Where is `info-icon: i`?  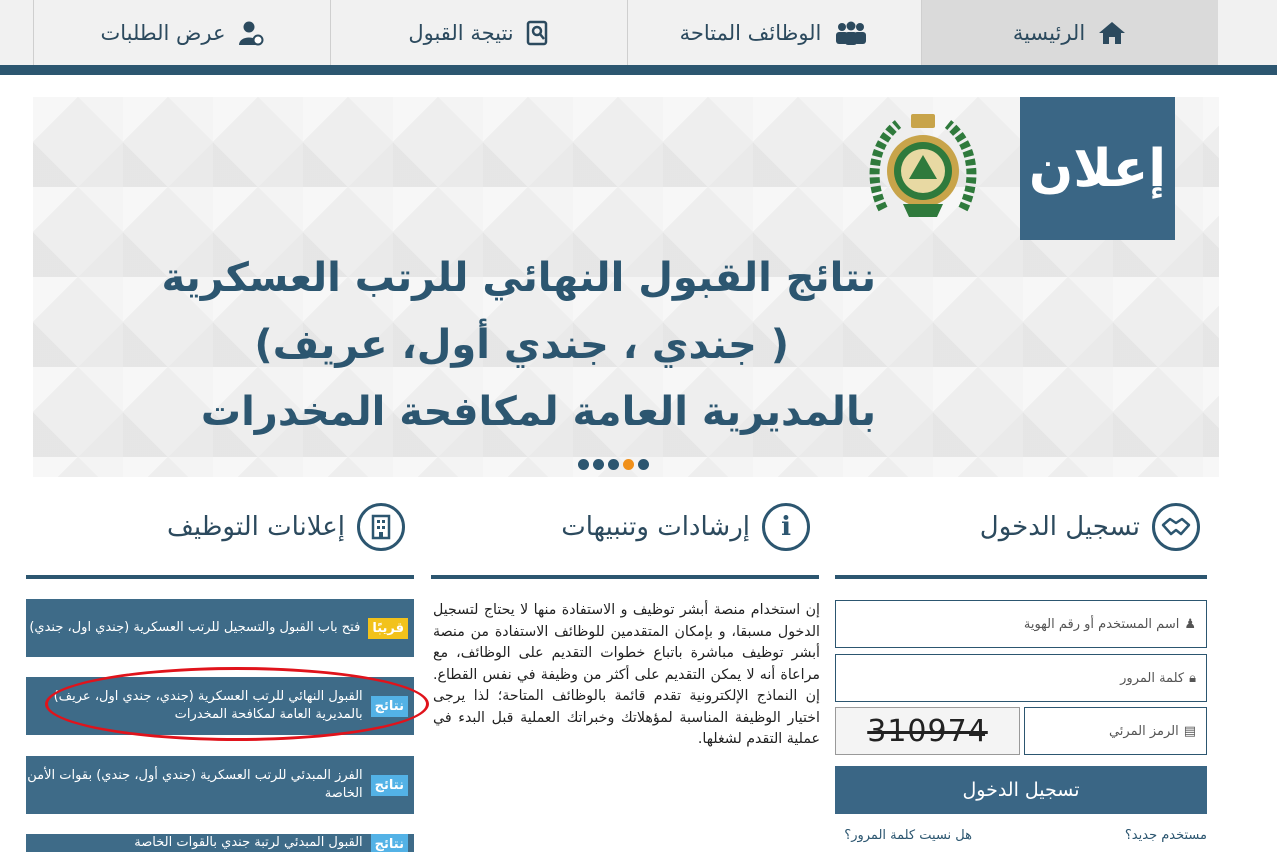 info-icon: i is located at coordinates (786, 527).